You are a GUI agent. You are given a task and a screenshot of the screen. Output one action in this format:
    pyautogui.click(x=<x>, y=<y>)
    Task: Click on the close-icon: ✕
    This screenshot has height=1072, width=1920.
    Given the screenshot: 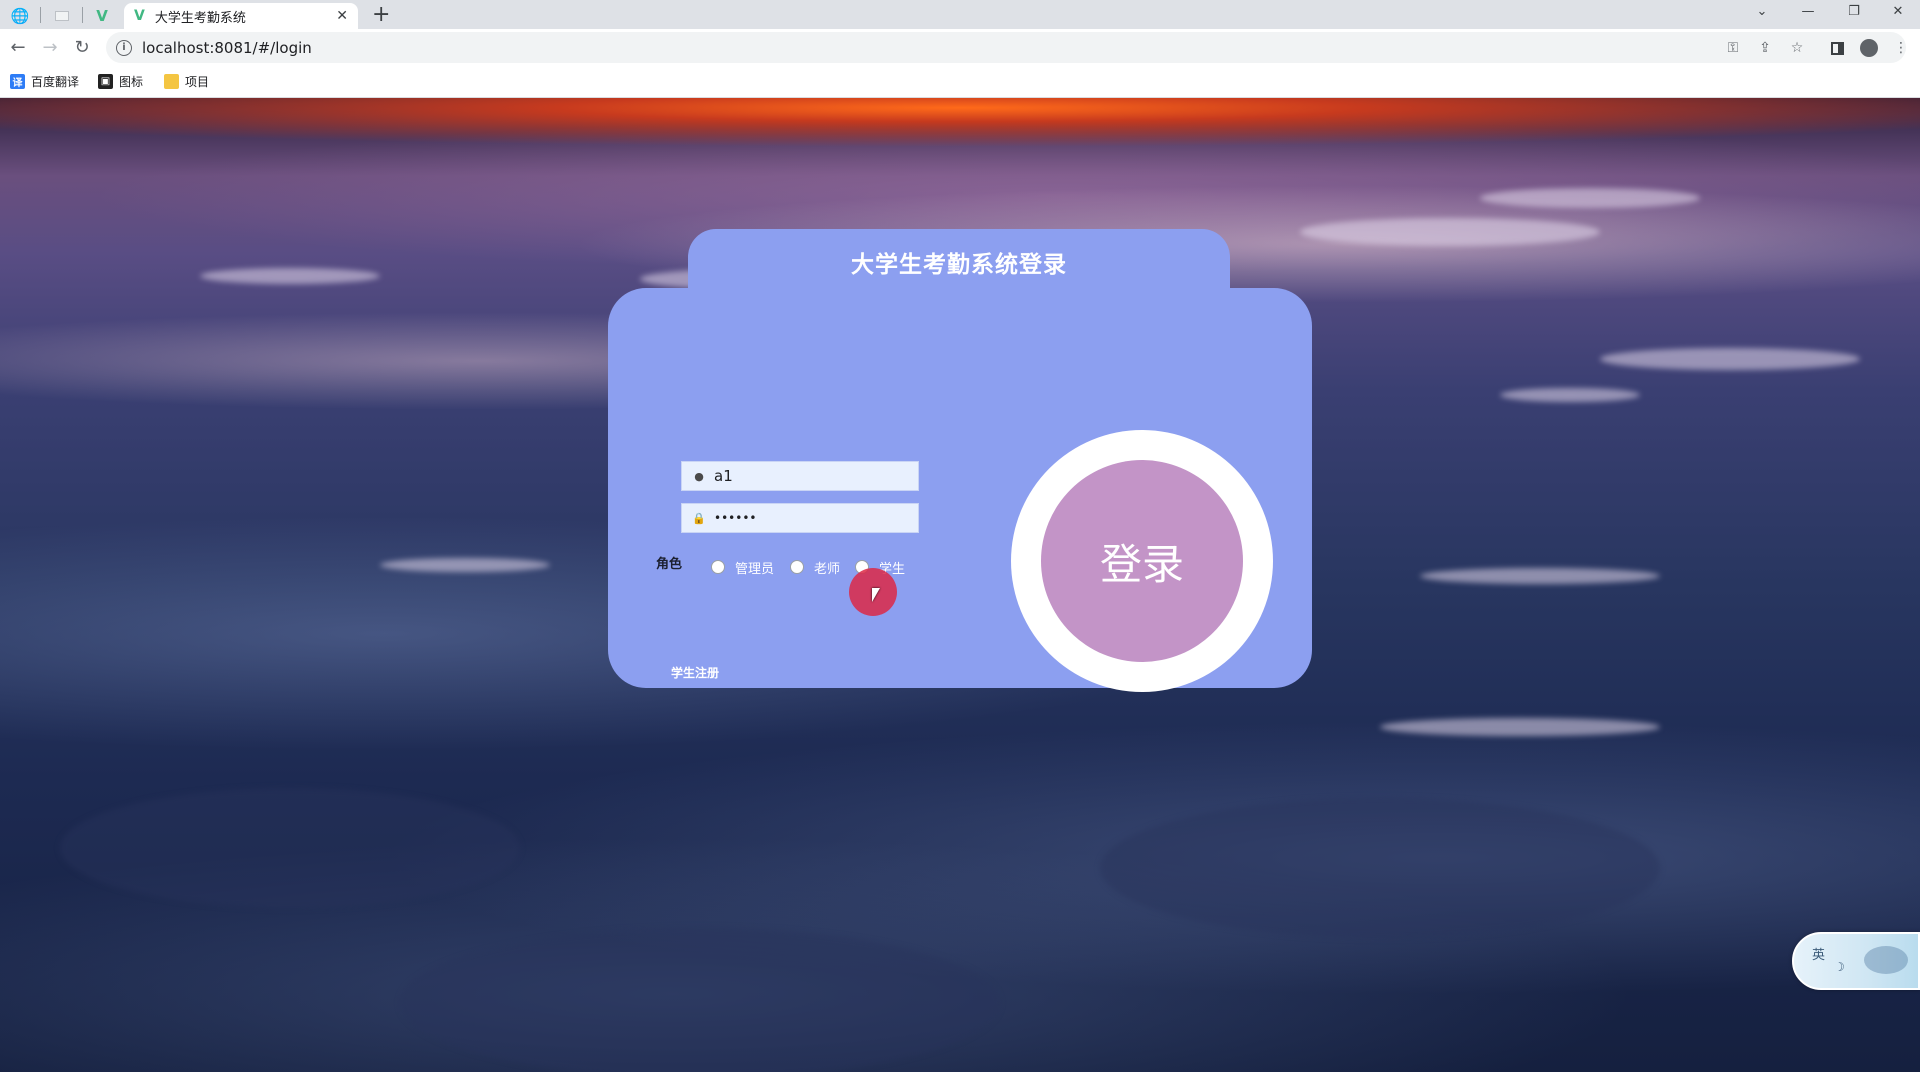 What is the action you would take?
    pyautogui.click(x=1898, y=11)
    